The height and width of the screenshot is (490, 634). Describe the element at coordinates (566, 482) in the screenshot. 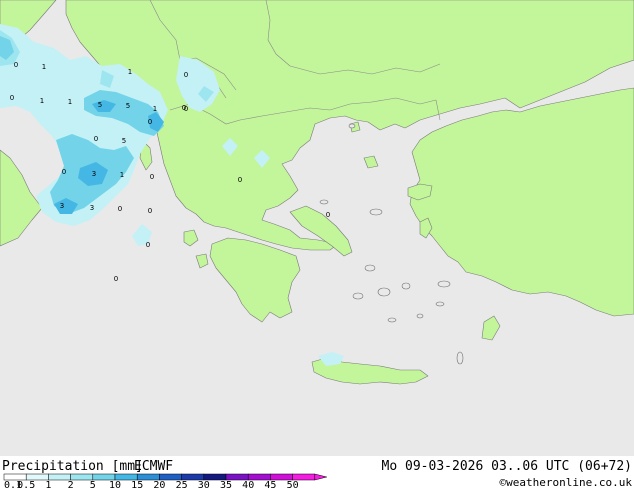

I see `credit-text: ©weatheronline.co.uk` at that location.